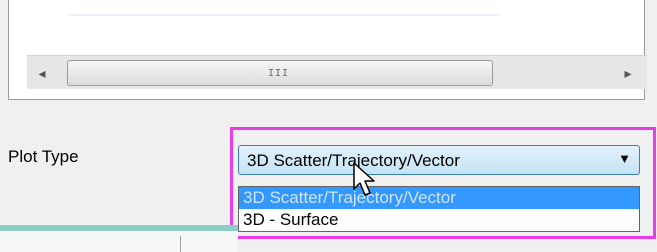 The width and height of the screenshot is (657, 252). What do you see at coordinates (439, 160) in the screenshot?
I see `plot-type-select: 3D Scatter/Trajectory/Vector ▼` at bounding box center [439, 160].